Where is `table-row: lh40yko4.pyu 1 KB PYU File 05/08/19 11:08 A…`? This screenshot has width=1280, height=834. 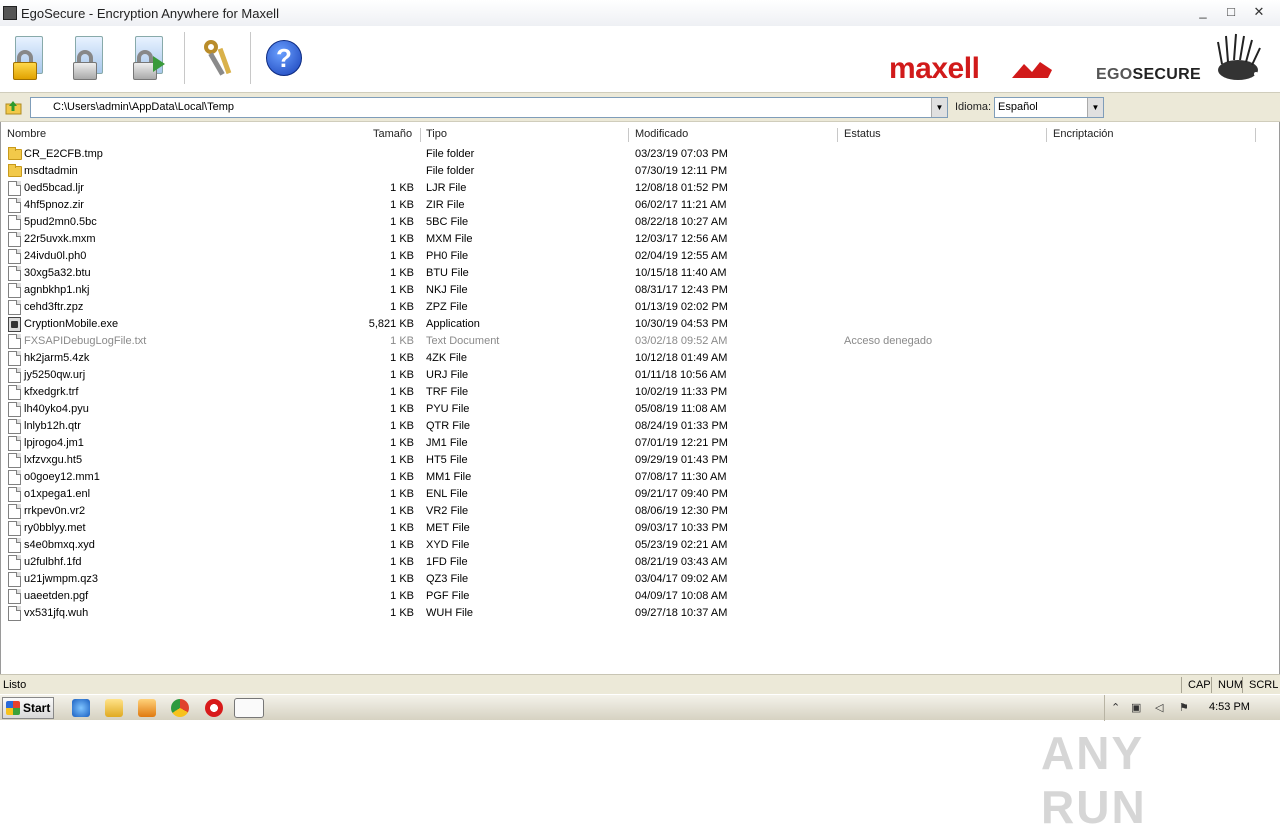 table-row: lh40yko4.pyu 1 KB PYU File 05/08/19 11:08 A… is located at coordinates (640, 409).